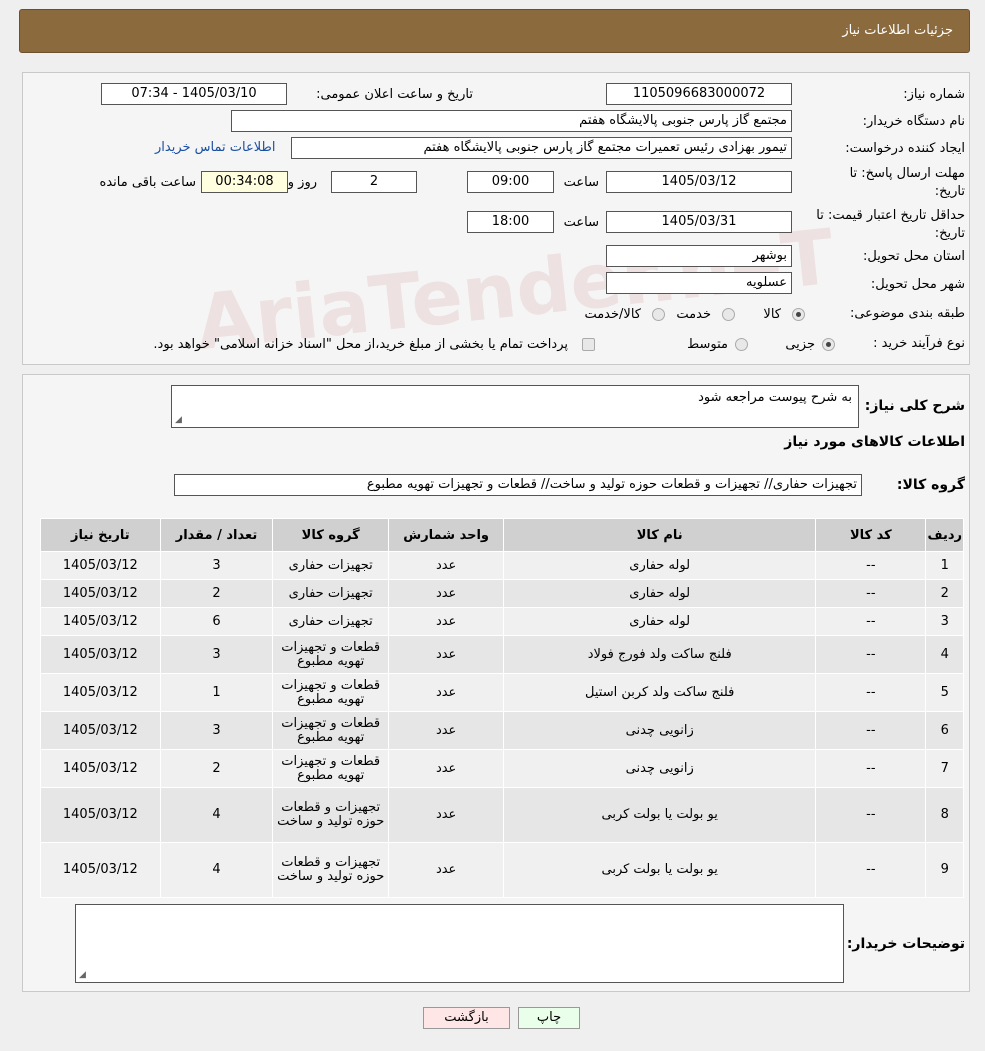 This screenshot has height=1051, width=985. What do you see at coordinates (466, 1018) in the screenshot?
I see `back-button: بازگشت` at bounding box center [466, 1018].